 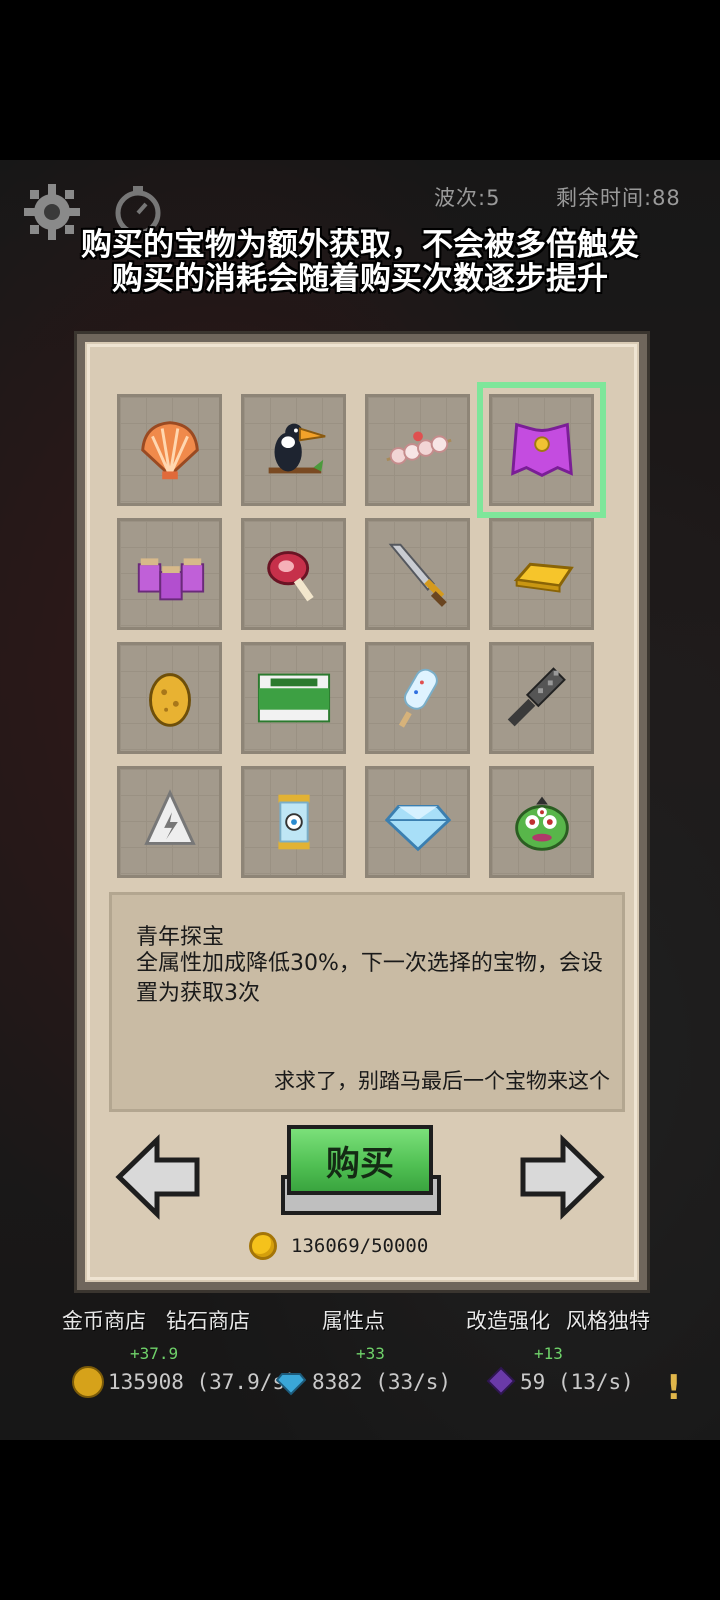 I want to click on treasure-slot-medicine-box, so click(x=293, y=698).